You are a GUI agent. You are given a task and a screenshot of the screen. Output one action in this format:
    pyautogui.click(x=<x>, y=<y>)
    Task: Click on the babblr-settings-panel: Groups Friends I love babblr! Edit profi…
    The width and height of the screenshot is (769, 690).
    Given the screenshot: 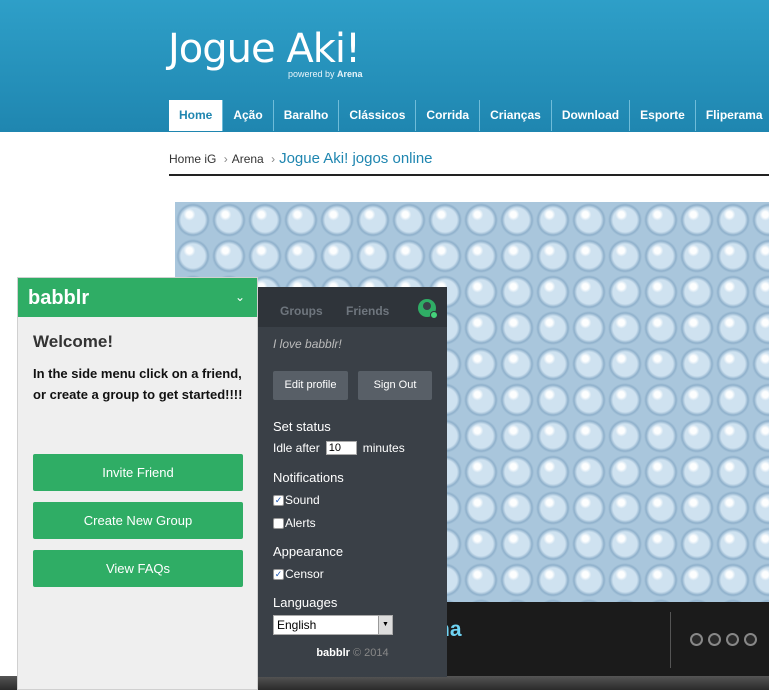 What is the action you would take?
    pyautogui.click(x=352, y=482)
    